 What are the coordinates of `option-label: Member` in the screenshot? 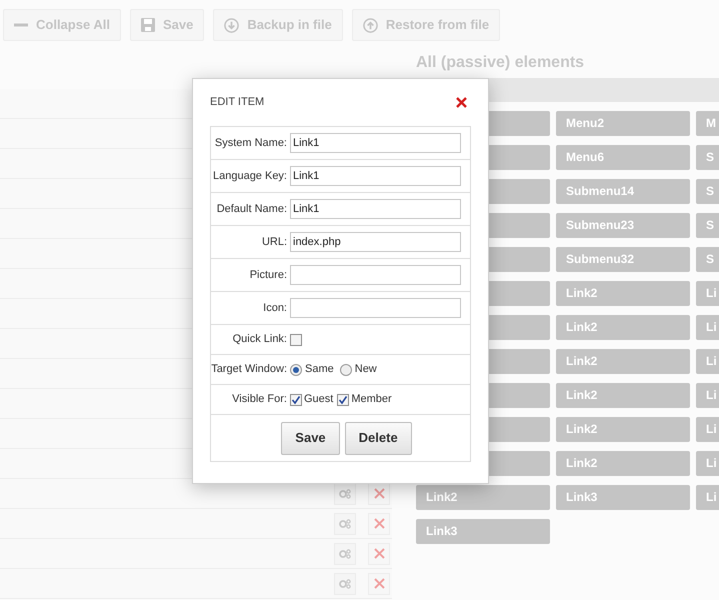 It's located at (371, 400).